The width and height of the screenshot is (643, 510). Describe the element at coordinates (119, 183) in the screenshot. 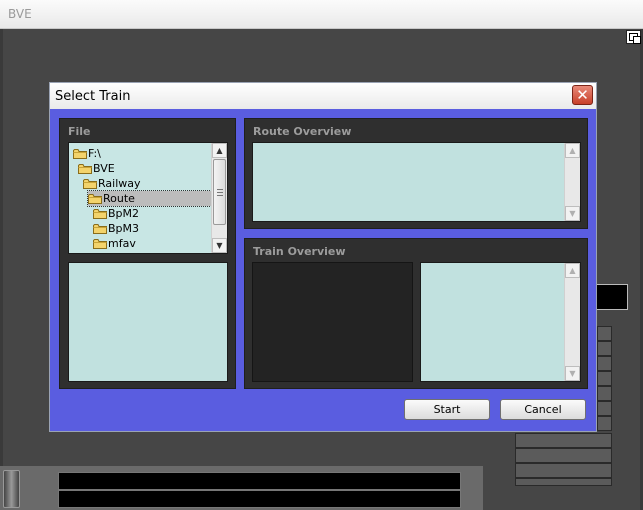

I see `tree-item-label: Railway` at that location.